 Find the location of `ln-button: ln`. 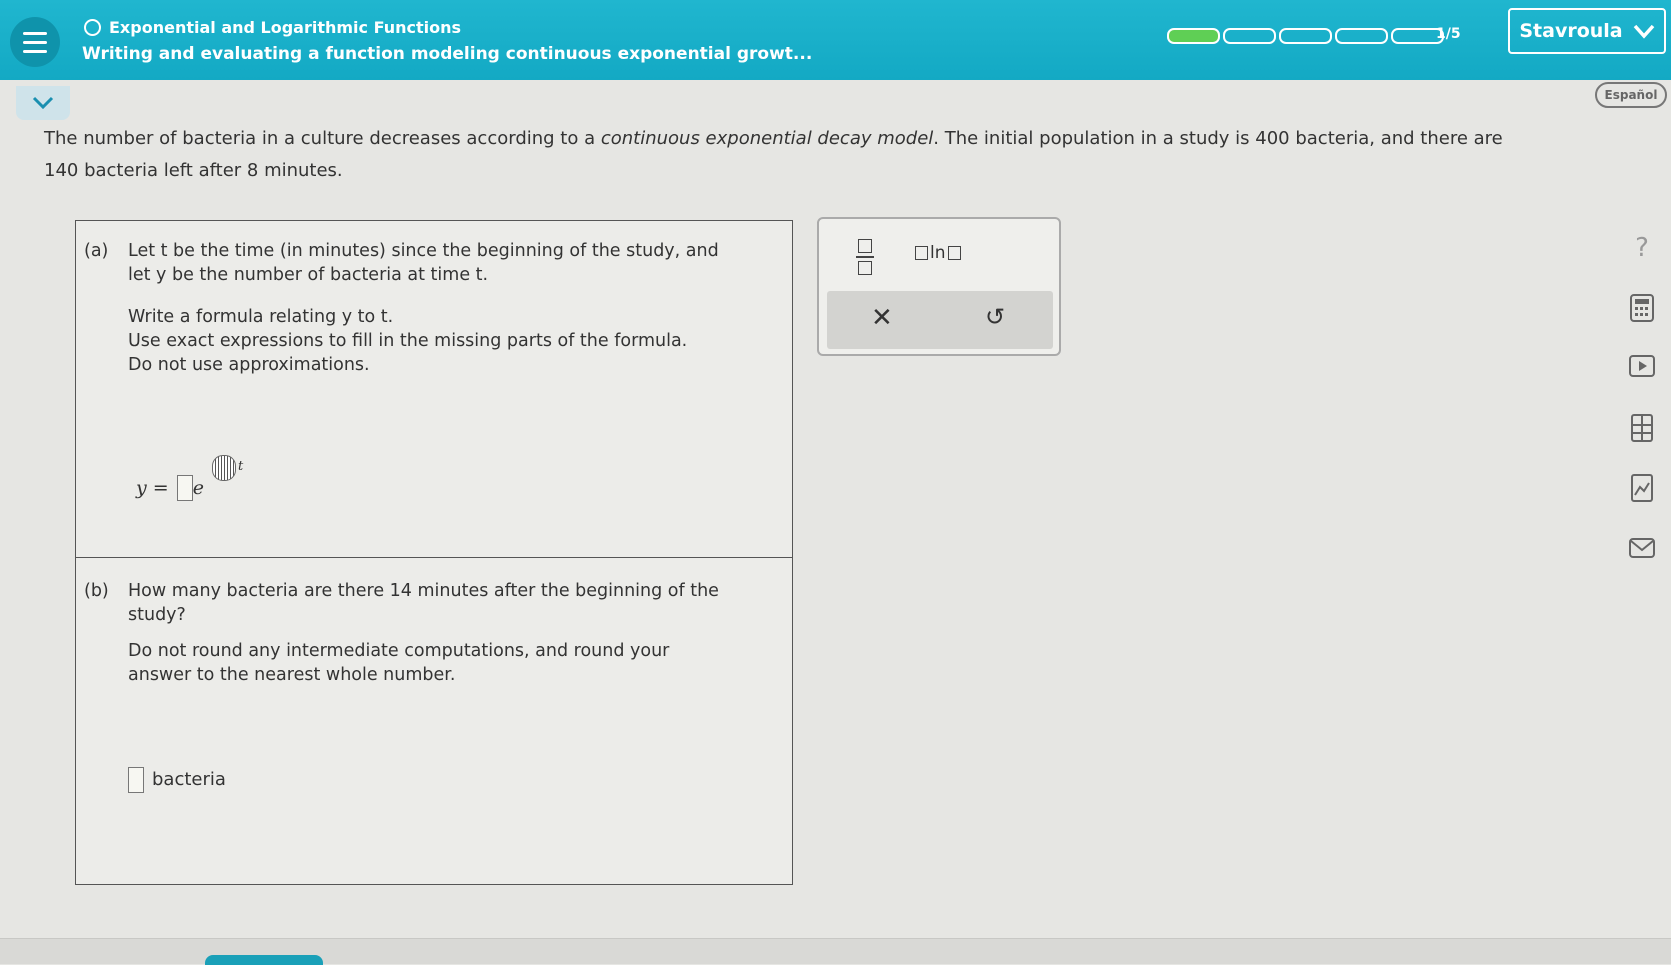

ln-button: ln is located at coordinates (938, 253).